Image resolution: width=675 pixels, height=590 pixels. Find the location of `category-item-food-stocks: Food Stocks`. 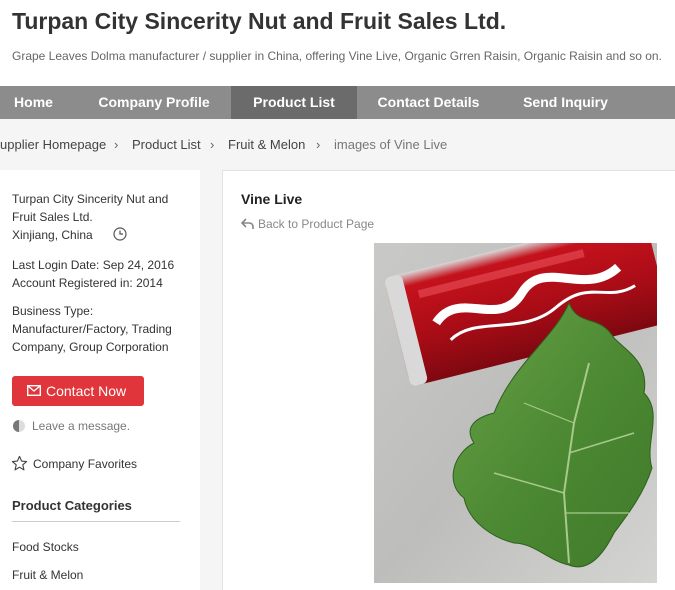

category-item-food-stocks: Food Stocks is located at coordinates (45, 547).